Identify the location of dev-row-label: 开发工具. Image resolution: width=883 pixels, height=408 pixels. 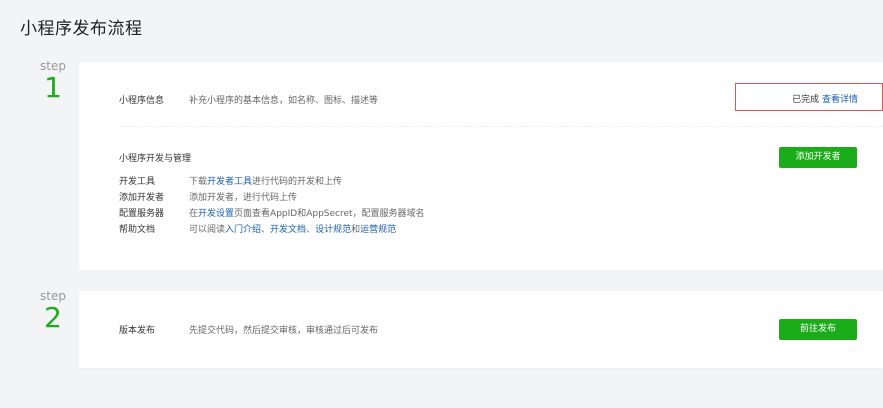
(137, 182).